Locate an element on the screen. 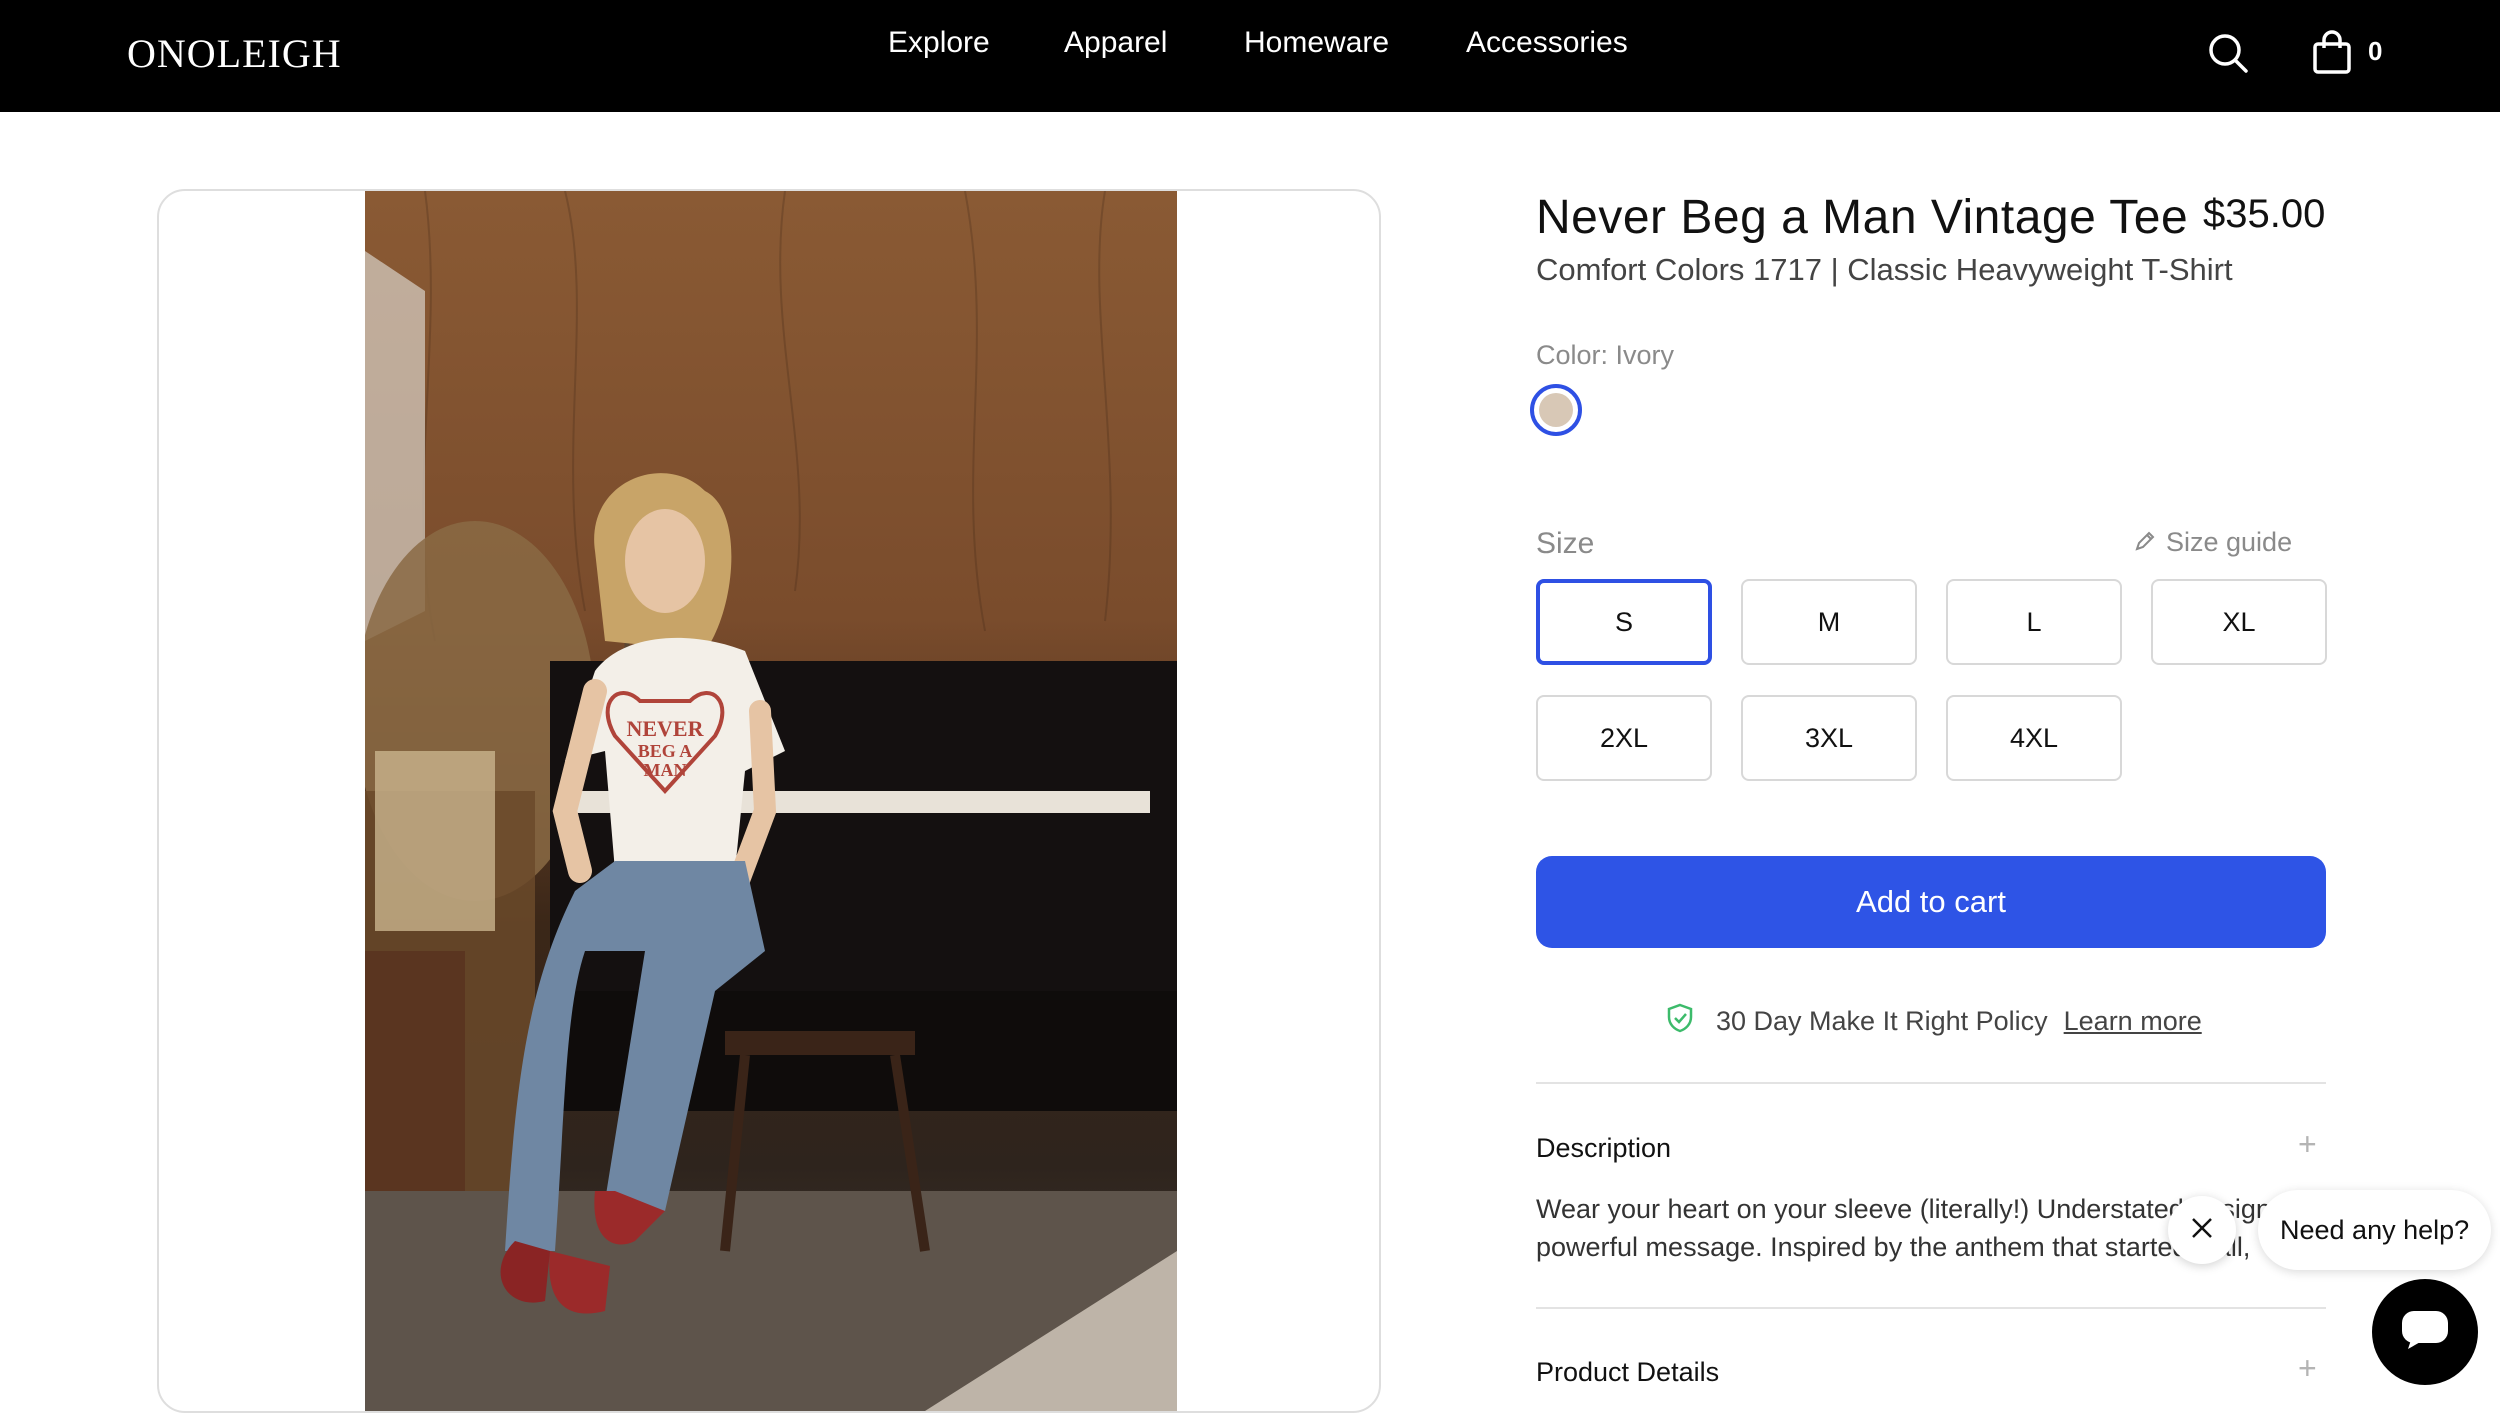 Image resolution: width=2500 pixels, height=1413 pixels. shirt-print-line-3: MAN is located at coordinates (665, 770).